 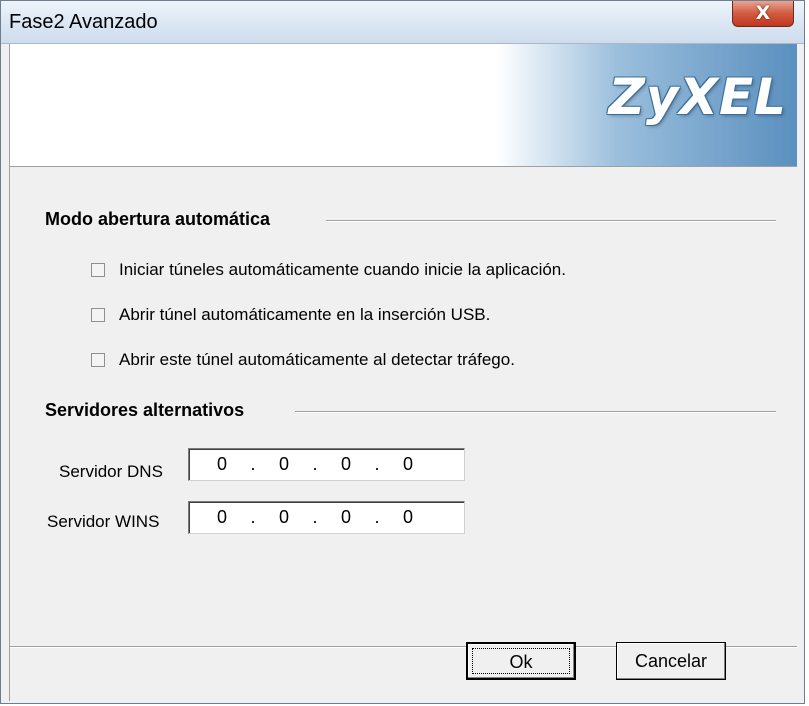 What do you see at coordinates (697, 97) in the screenshot?
I see `zyxel-logo: ZyXEL` at bounding box center [697, 97].